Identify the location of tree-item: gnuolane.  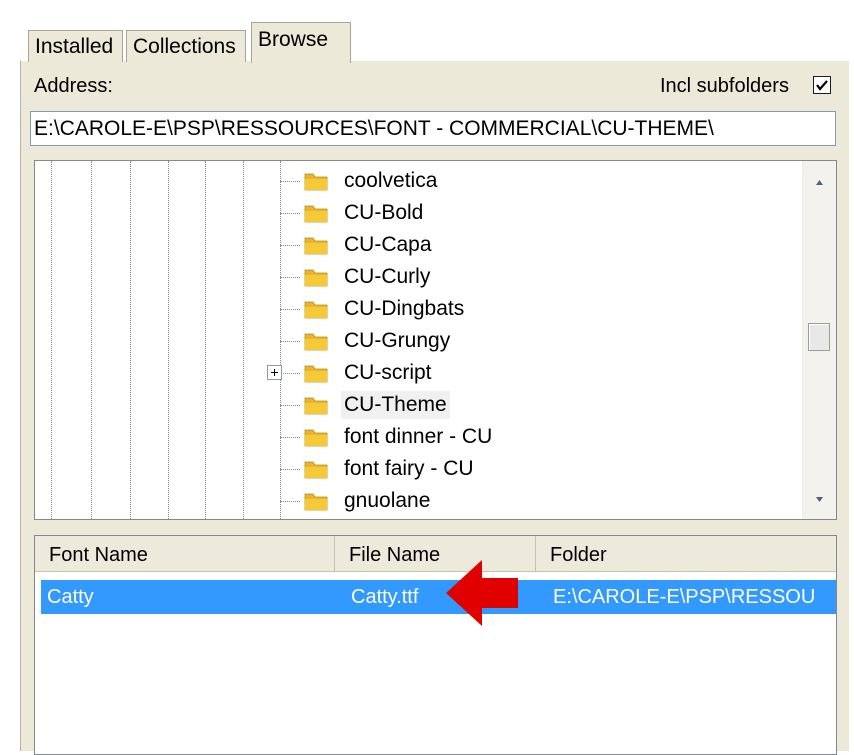
(415, 501).